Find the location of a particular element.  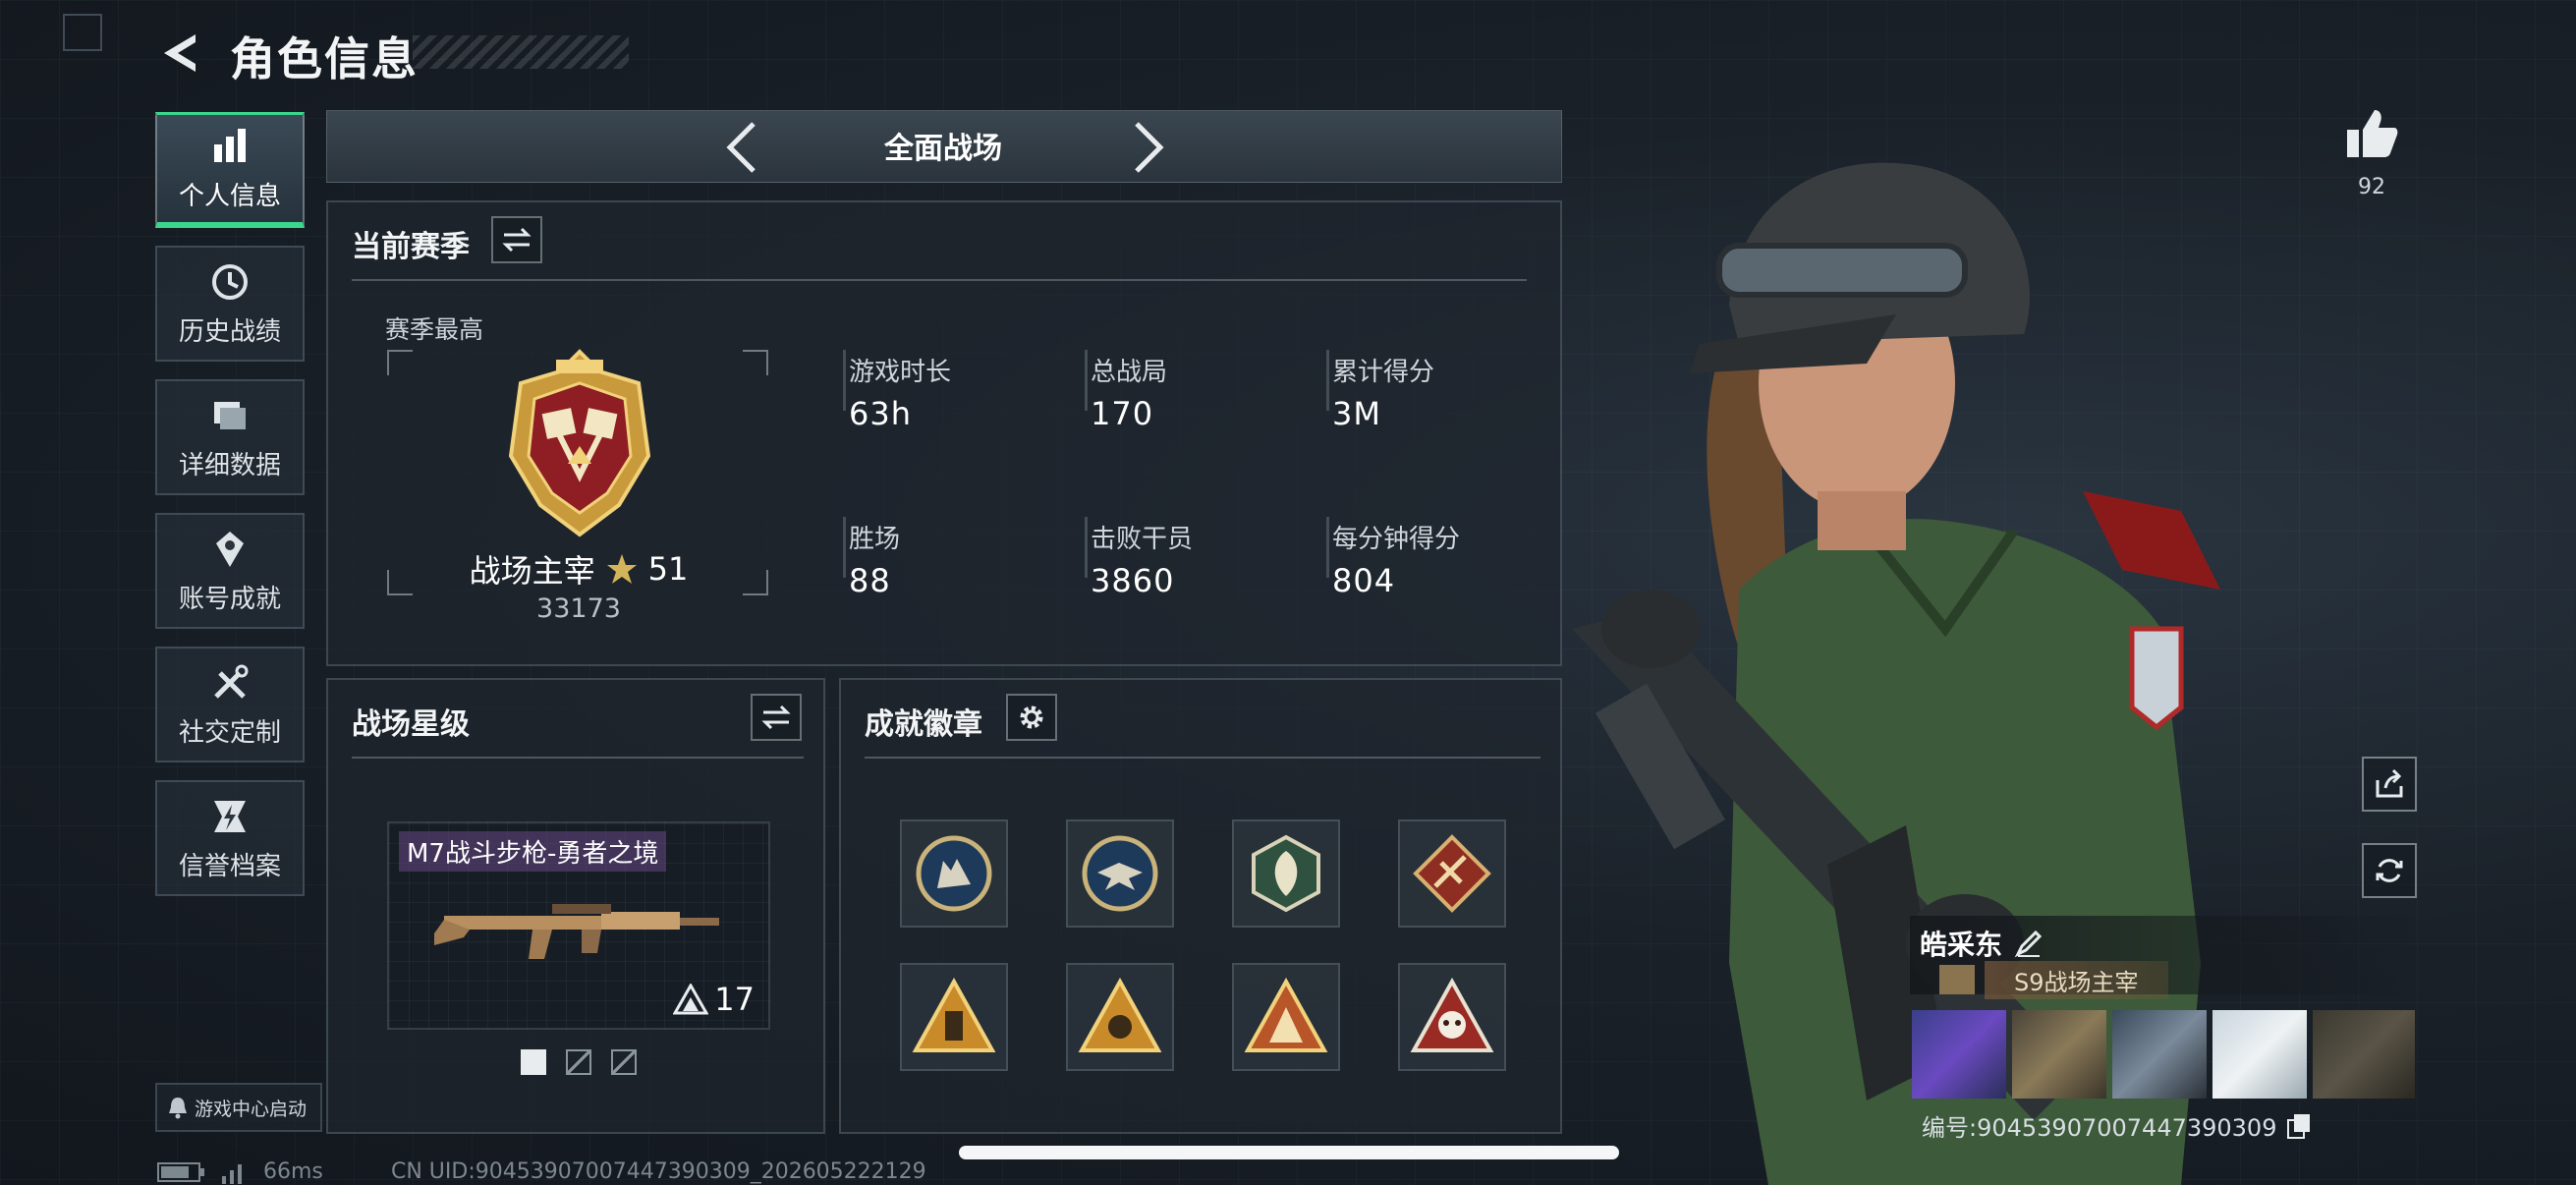

nav-item-personal-info: 个人信息 is located at coordinates (230, 170).